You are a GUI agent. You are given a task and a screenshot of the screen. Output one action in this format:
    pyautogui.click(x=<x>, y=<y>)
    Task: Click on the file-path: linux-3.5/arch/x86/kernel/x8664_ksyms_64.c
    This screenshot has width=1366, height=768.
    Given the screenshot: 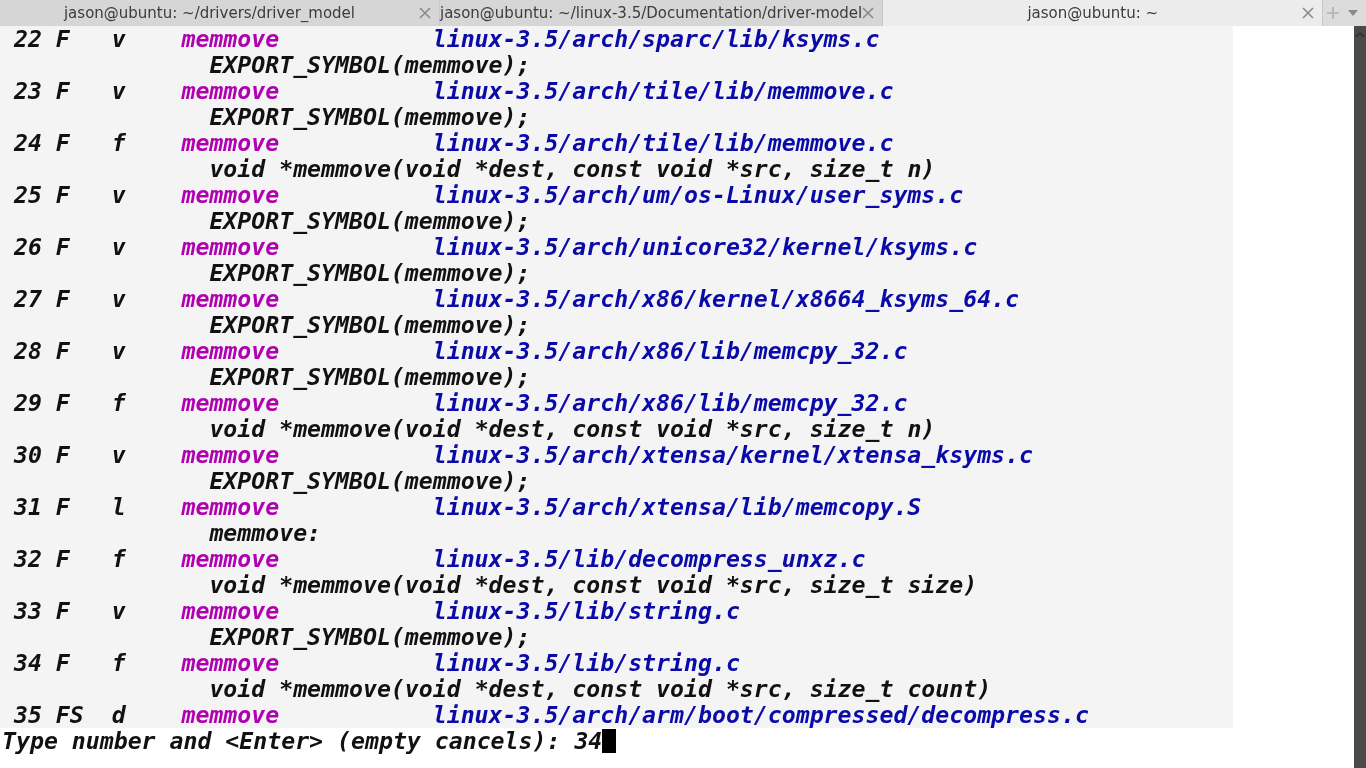 What is the action you would take?
    pyautogui.click(x=726, y=299)
    